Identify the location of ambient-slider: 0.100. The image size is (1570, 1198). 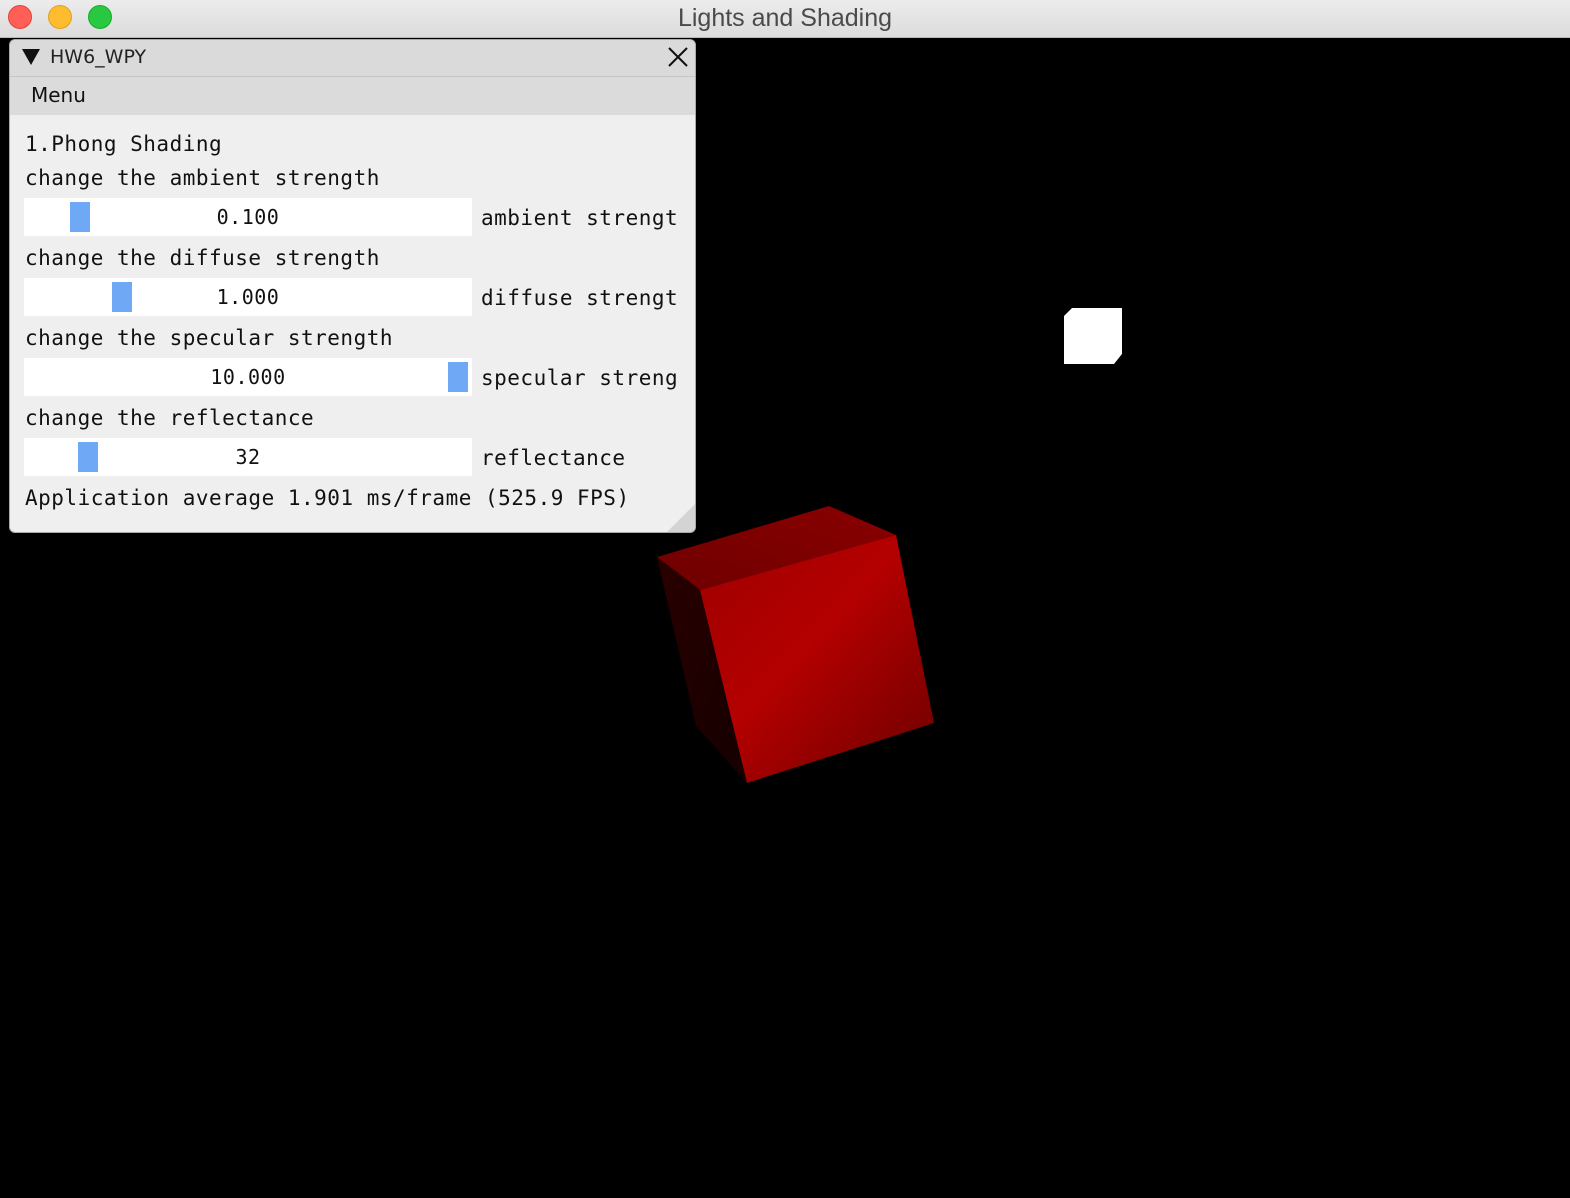
(248, 217).